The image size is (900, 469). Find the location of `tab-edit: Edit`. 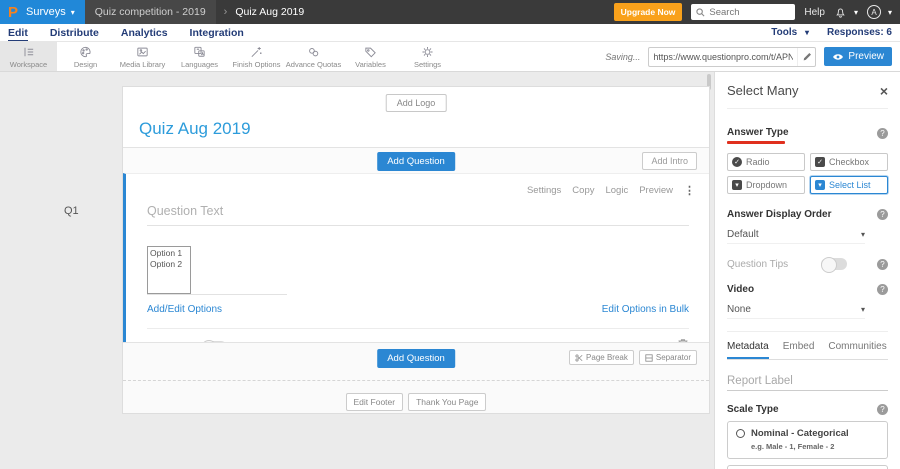

tab-edit: Edit is located at coordinates (18, 33).